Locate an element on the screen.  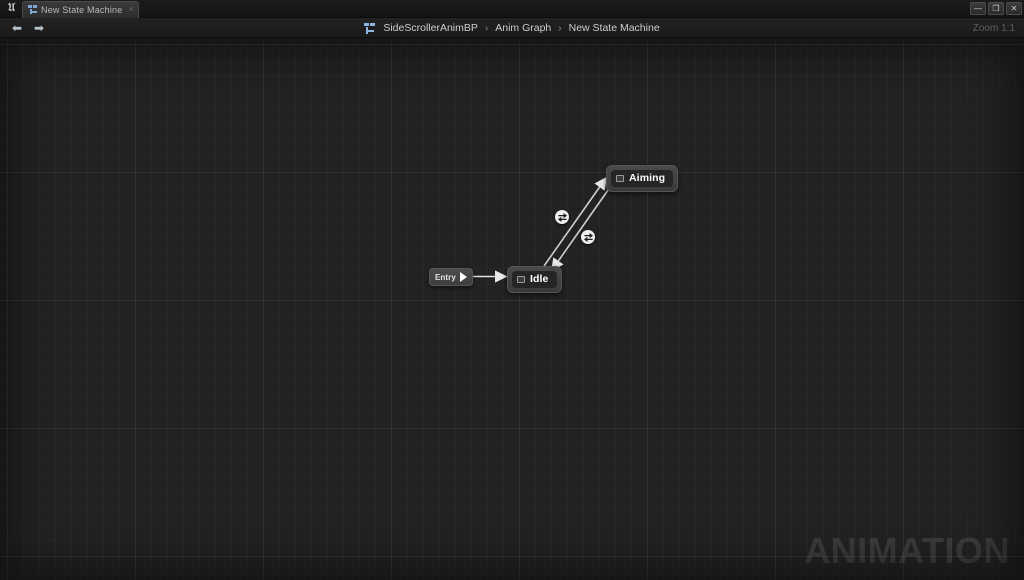
unreal-engine-logo-icon: 𝔘 is located at coordinates (11, 8).